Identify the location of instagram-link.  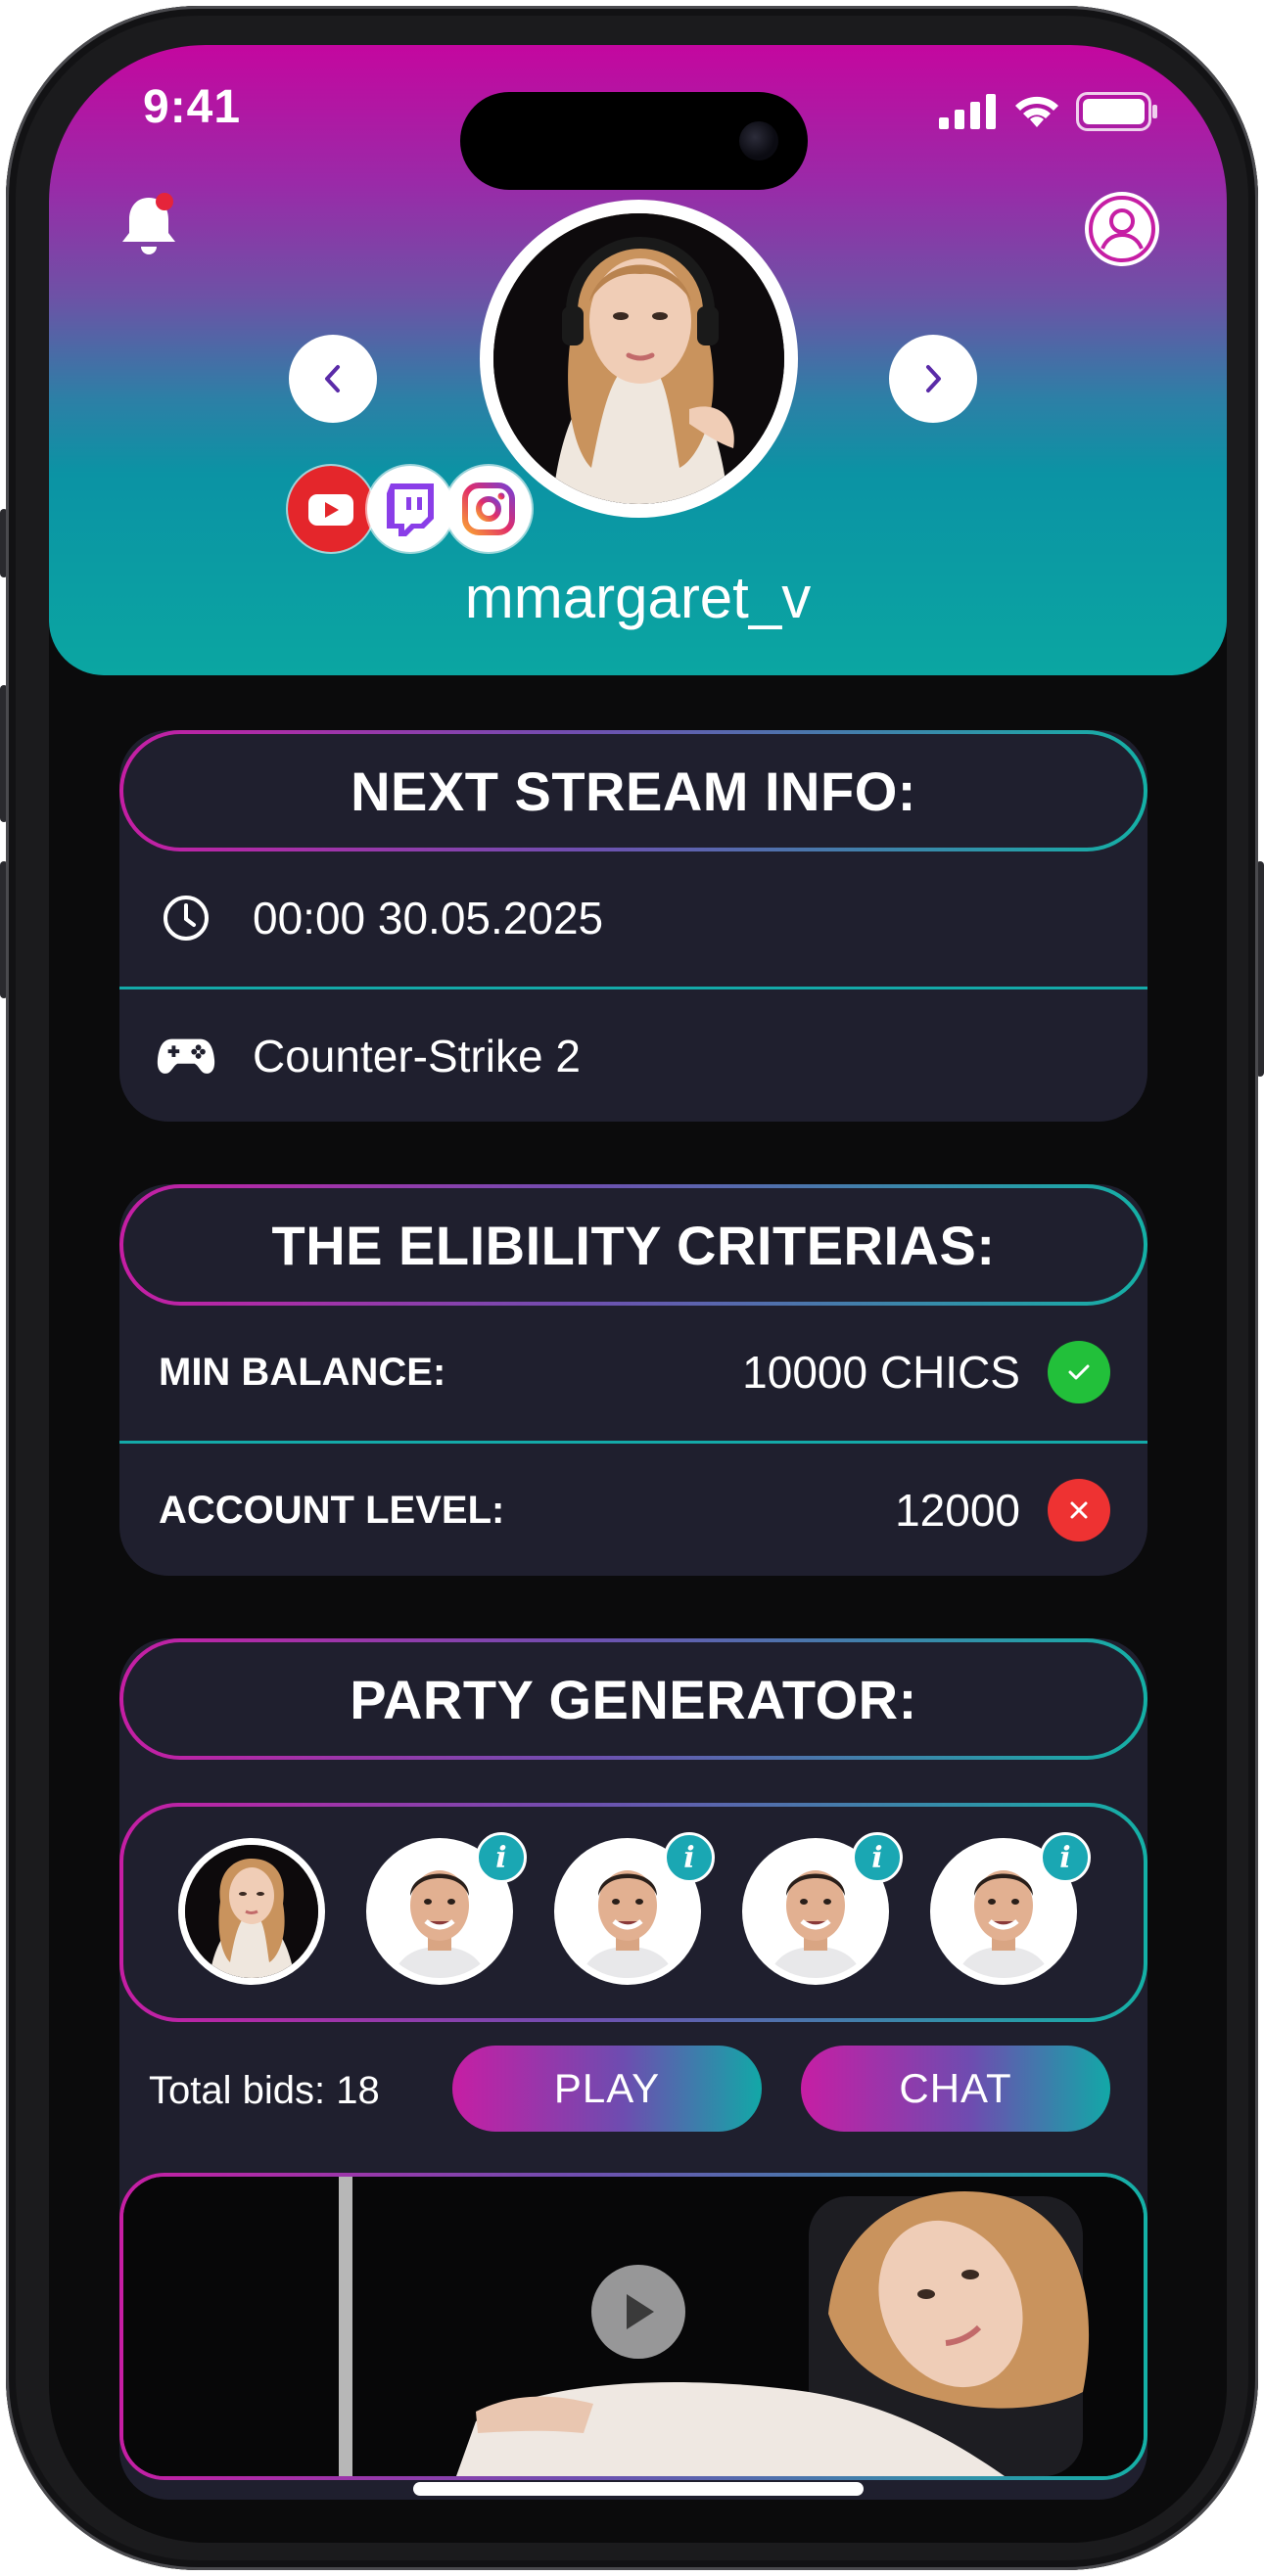
(488, 509).